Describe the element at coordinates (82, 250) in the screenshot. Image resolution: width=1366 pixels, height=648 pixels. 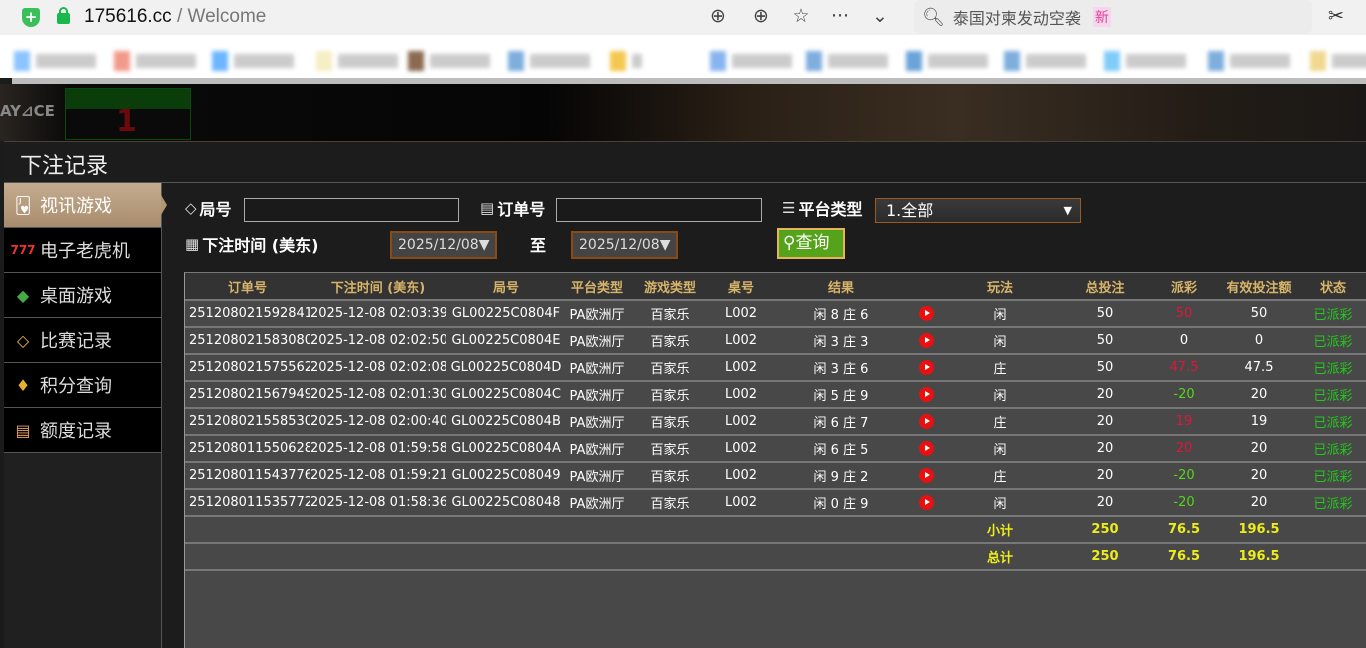
I see `sidebar-item-slots: 777 电子老虎机` at that location.